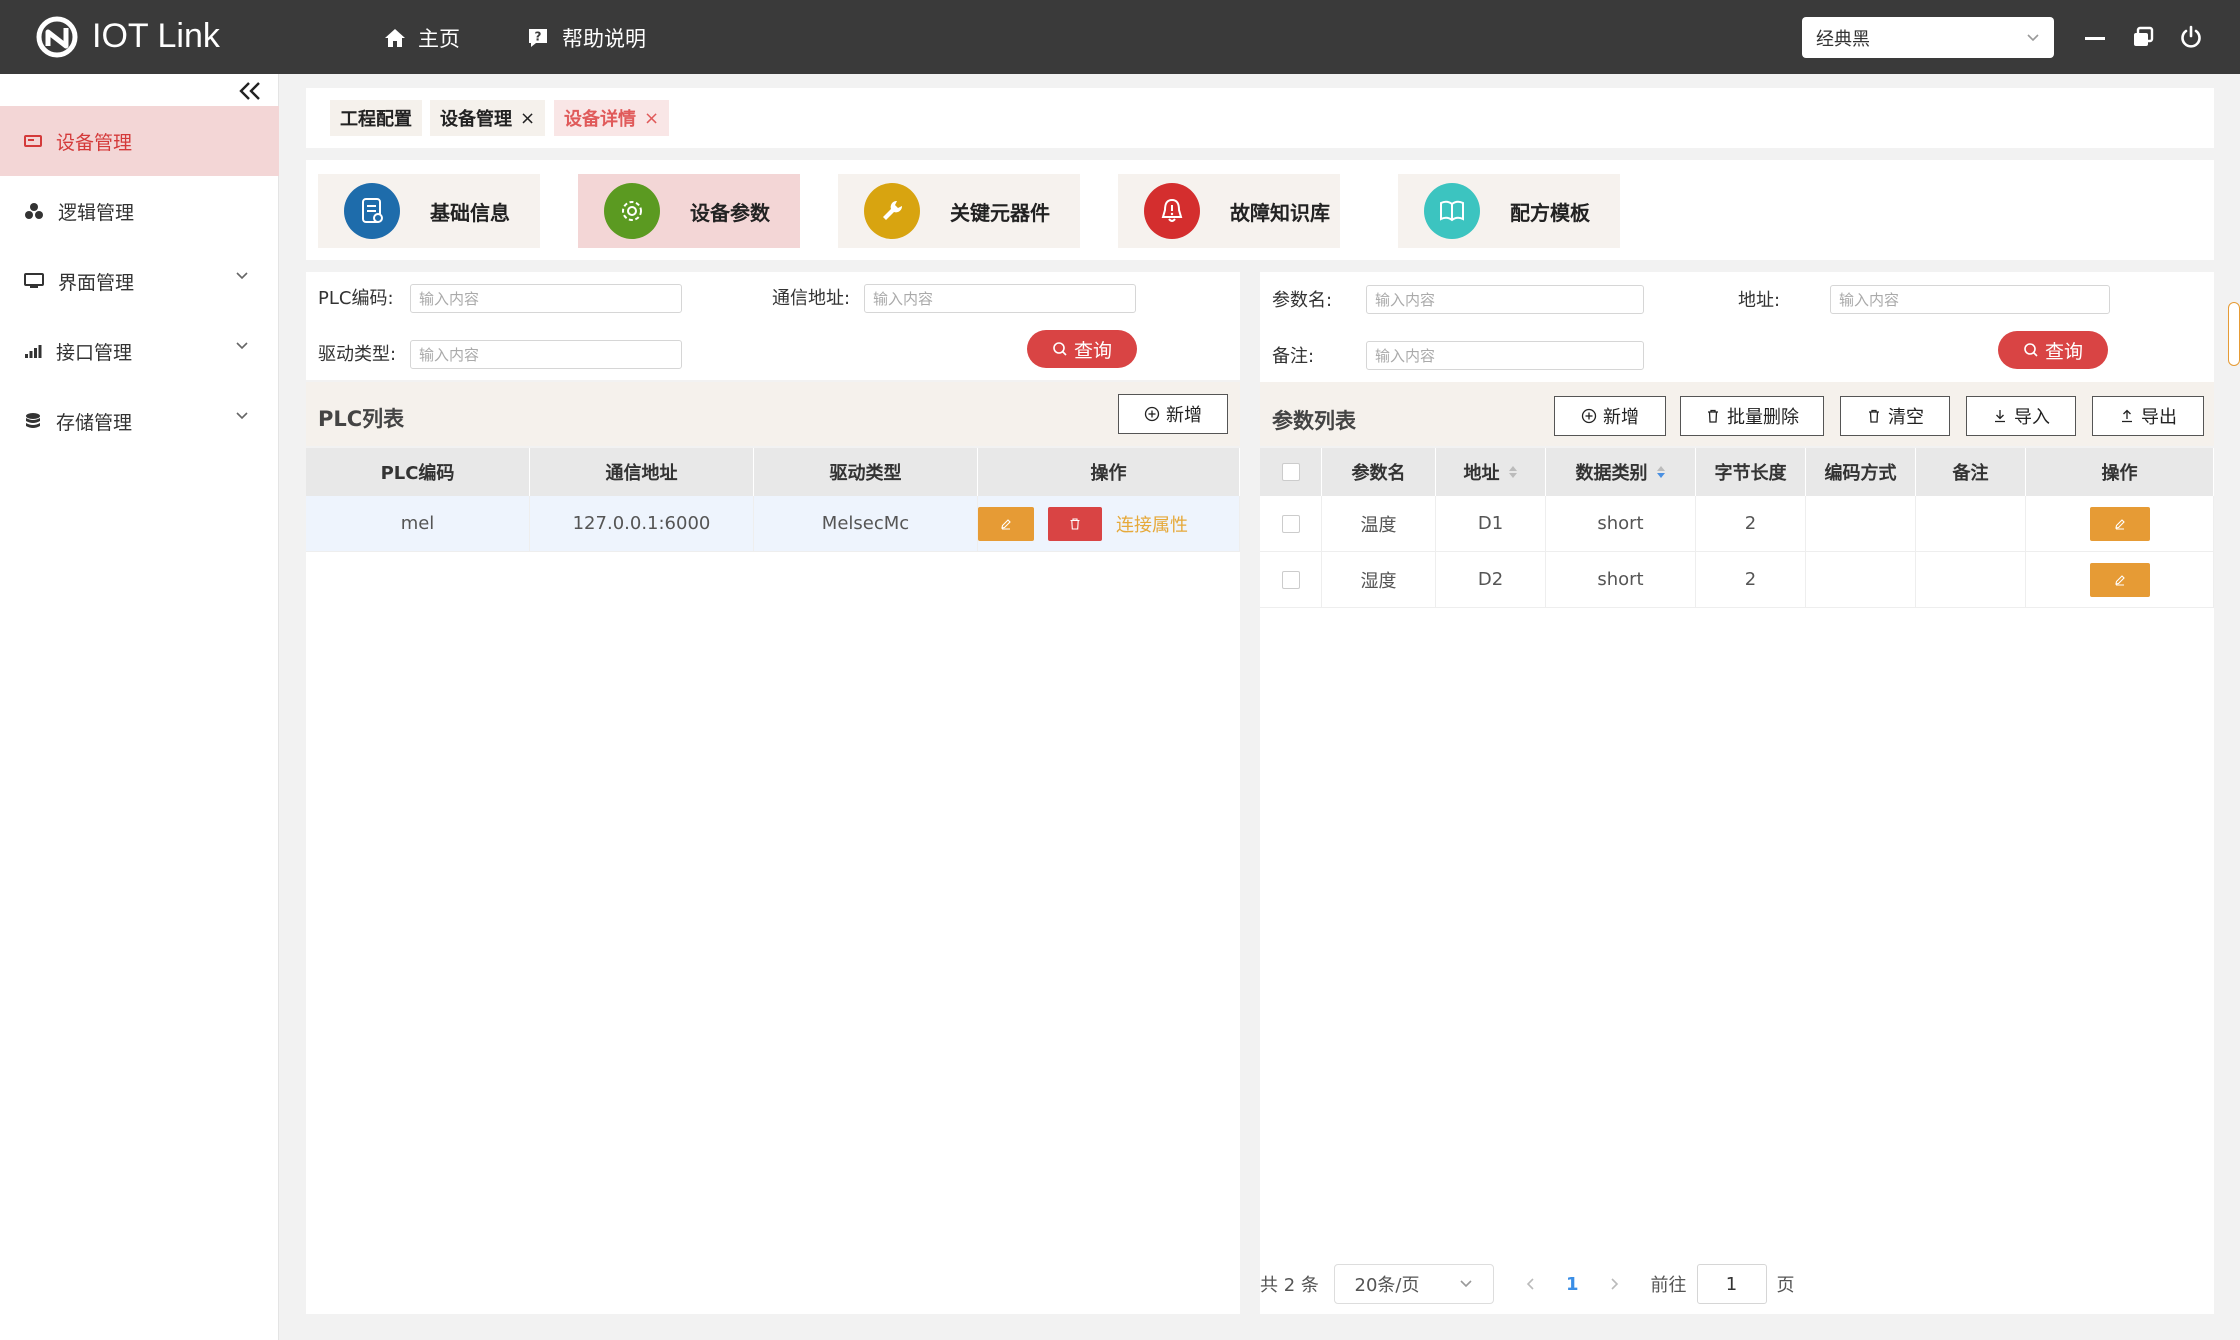 This screenshot has height=1340, width=2240. What do you see at coordinates (1082, 349) in the screenshot?
I see `plc-query-button: 查询` at bounding box center [1082, 349].